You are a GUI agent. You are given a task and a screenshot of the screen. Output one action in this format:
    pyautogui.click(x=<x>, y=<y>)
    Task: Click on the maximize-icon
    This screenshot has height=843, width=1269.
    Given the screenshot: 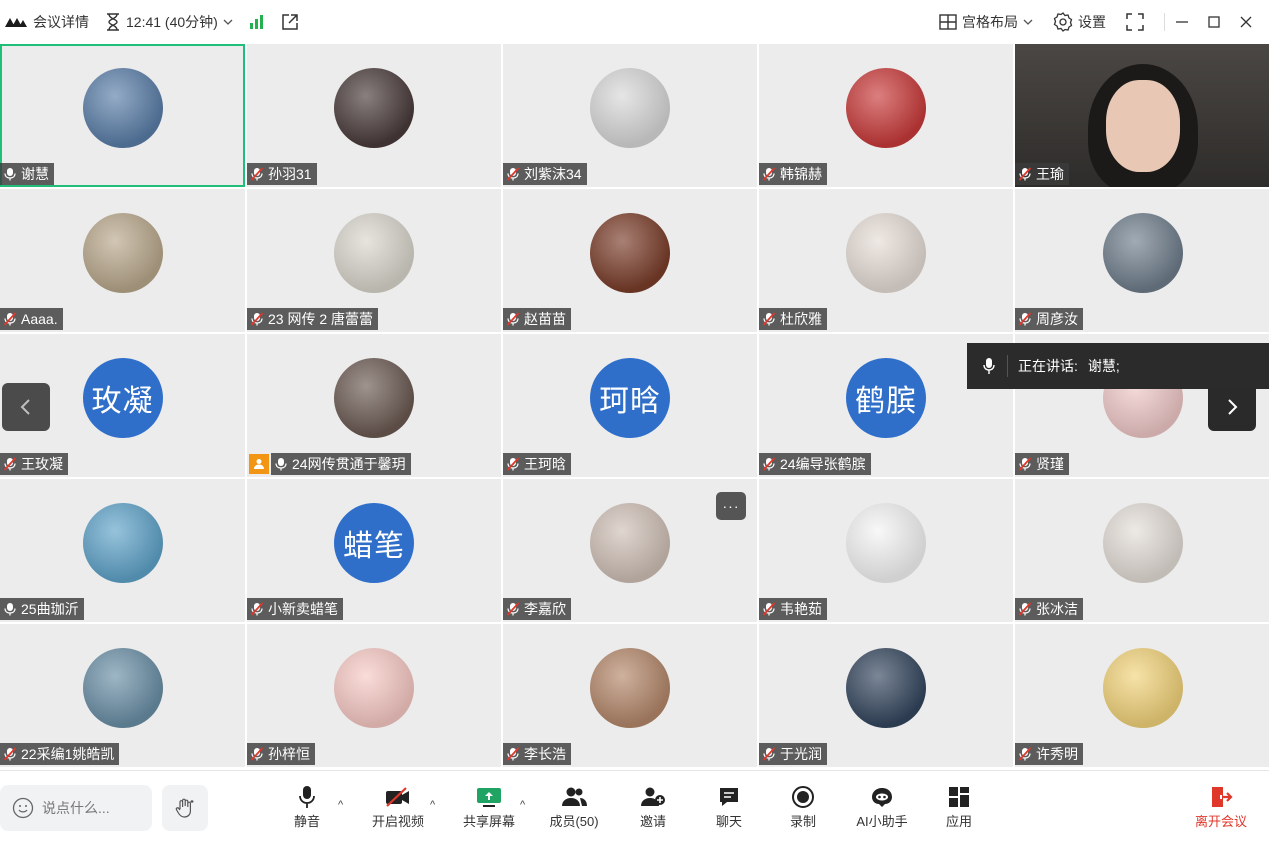 What is the action you would take?
    pyautogui.click(x=1214, y=22)
    